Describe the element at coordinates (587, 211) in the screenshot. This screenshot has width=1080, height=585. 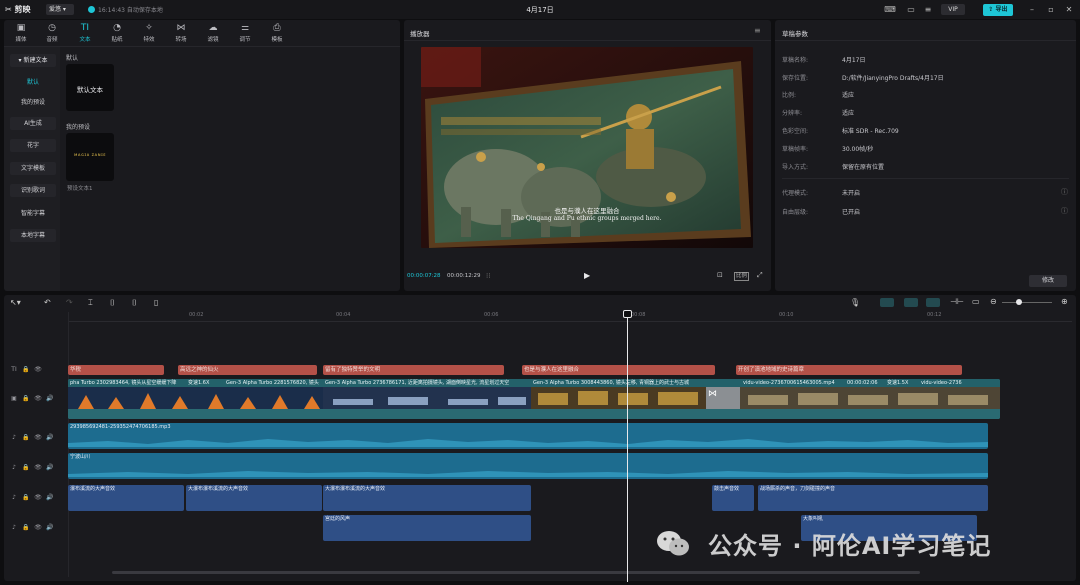
I see `subtitle-cn: 也是与濮人在这里融合` at that location.